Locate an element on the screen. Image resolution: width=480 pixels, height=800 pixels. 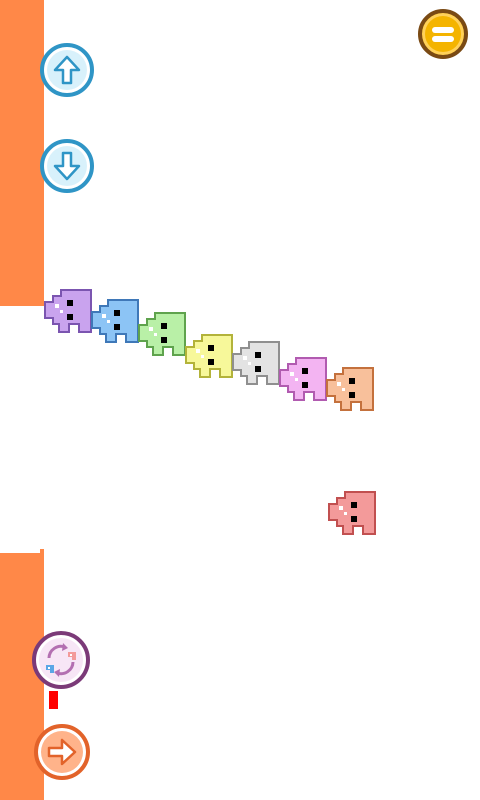
wall-top is located at coordinates (22, 153).